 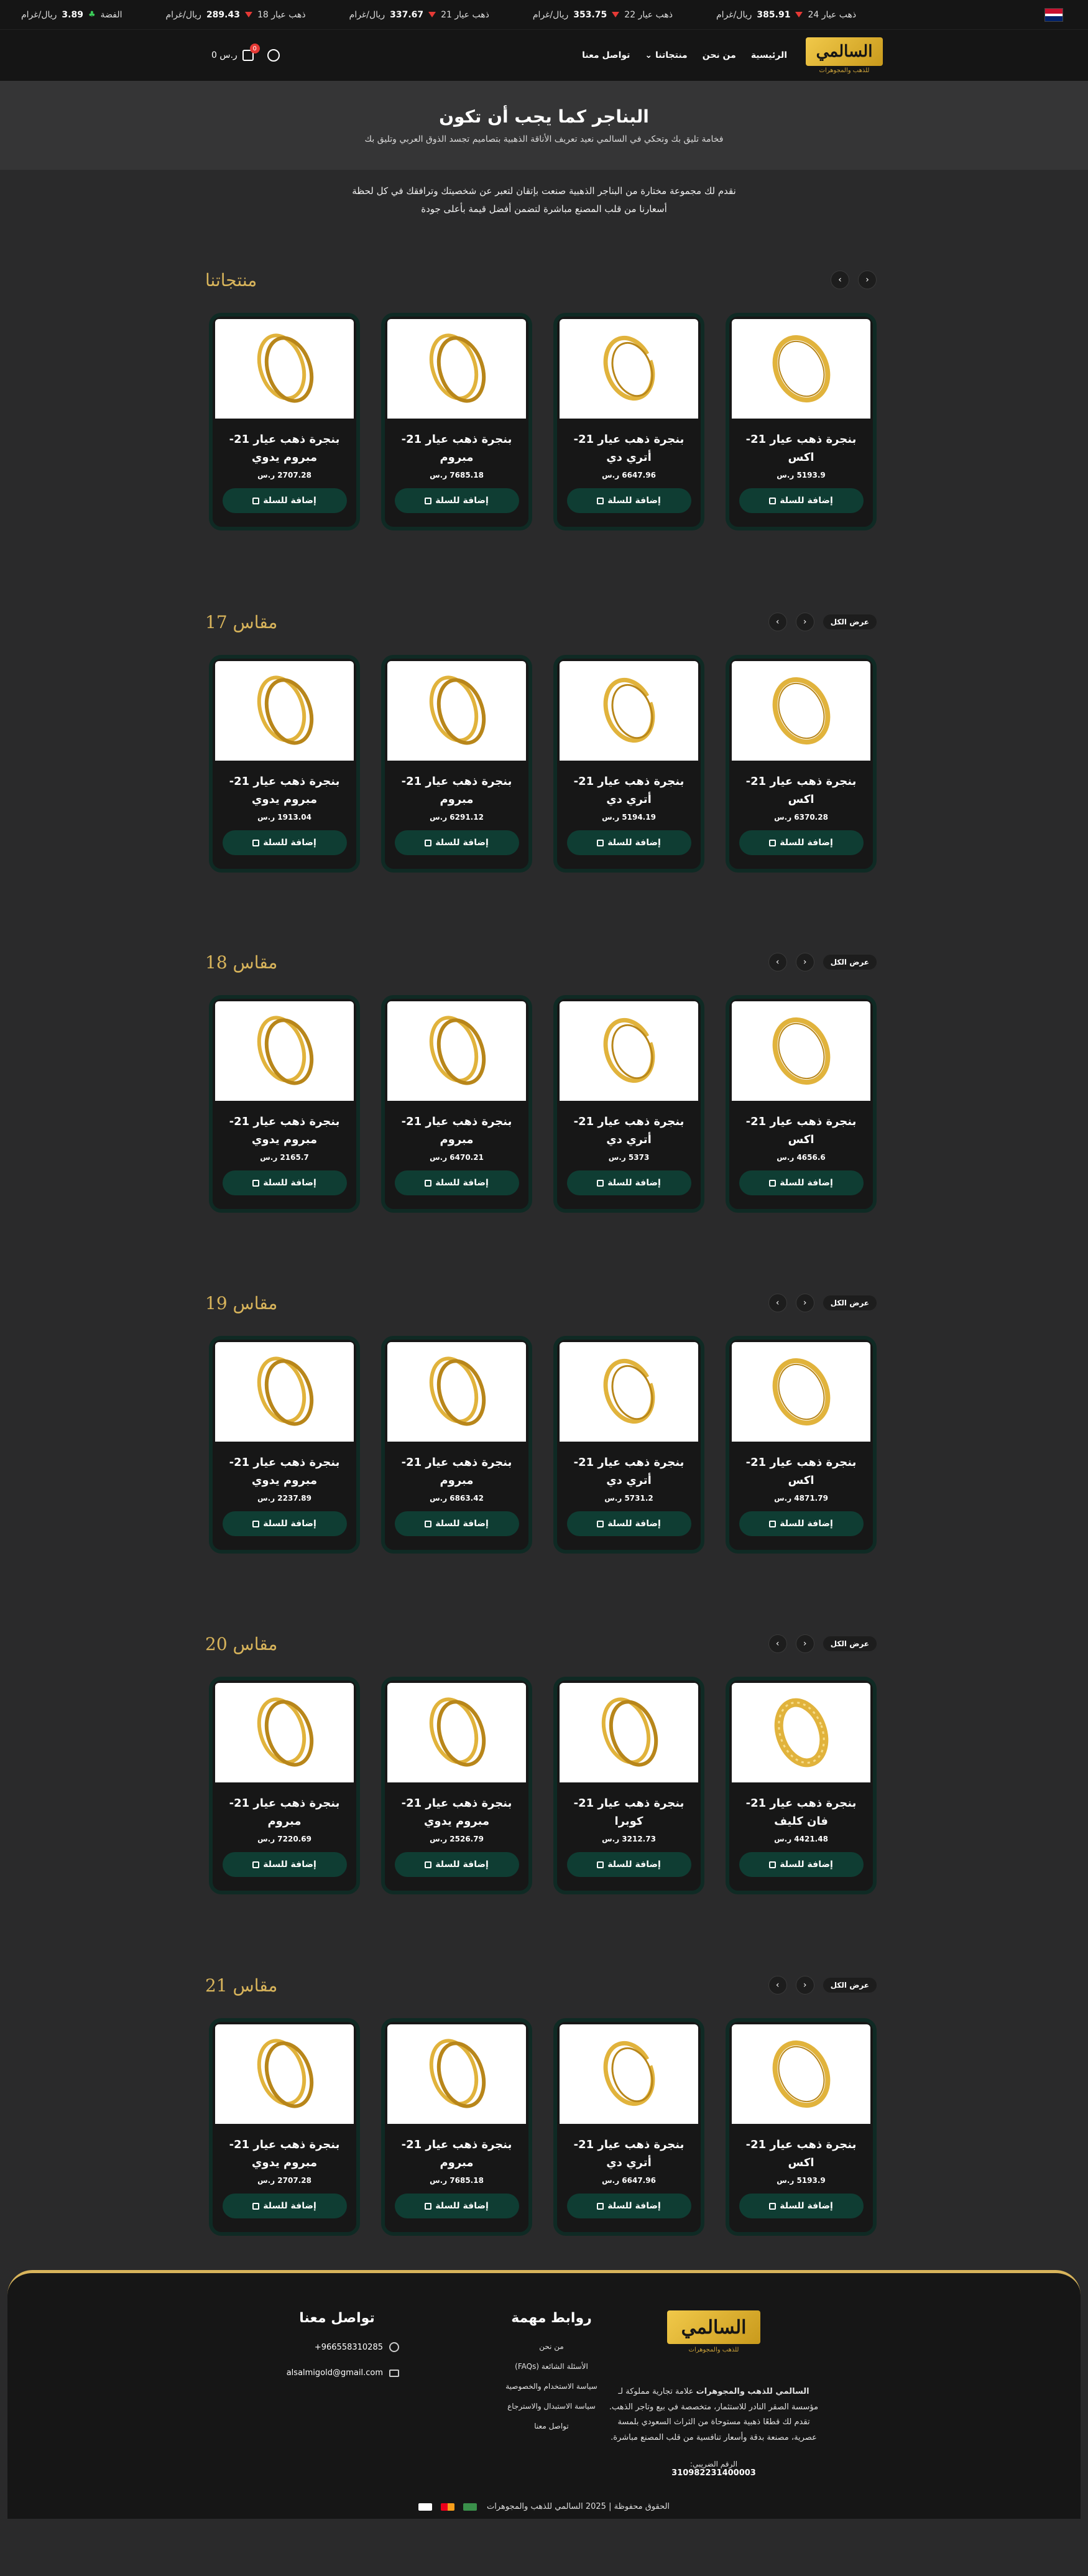 I want to click on footer-link-returns: سياسة الاستبدال والاسترجاع, so click(x=551, y=2406).